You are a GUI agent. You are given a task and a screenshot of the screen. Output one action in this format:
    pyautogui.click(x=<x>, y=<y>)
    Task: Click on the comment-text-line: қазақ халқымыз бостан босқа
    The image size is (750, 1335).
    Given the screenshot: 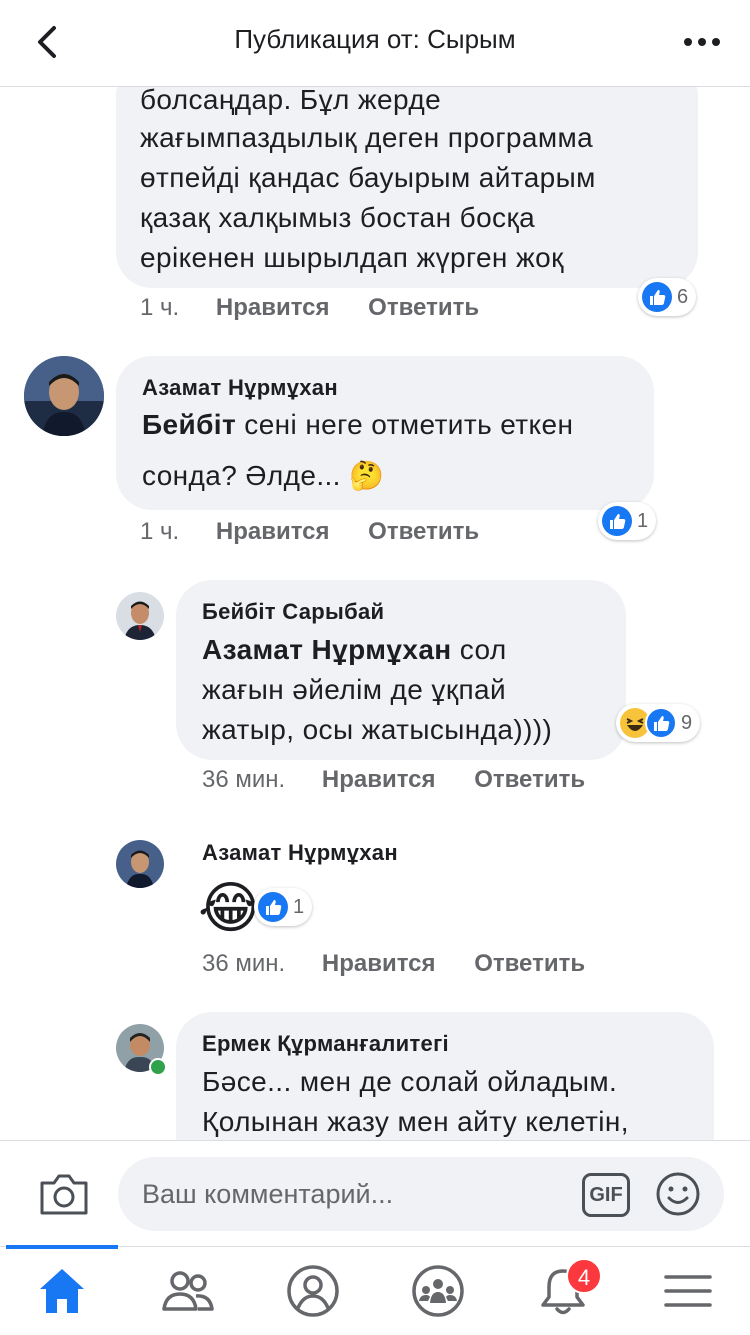 What is the action you would take?
    pyautogui.click(x=338, y=217)
    